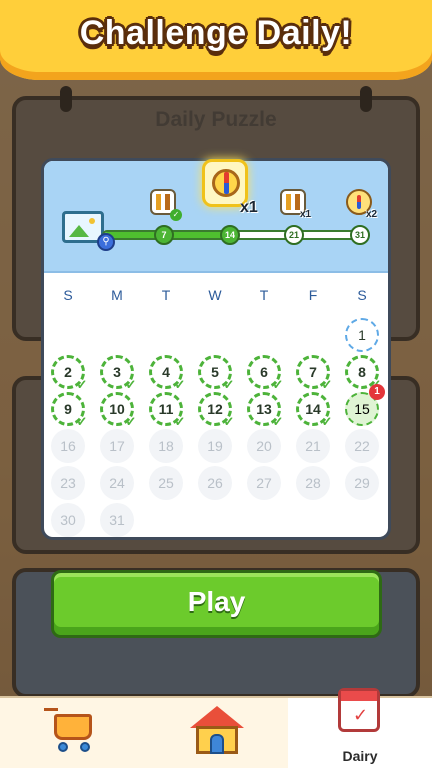 The width and height of the screenshot is (432, 768). I want to click on day-number: 22, so click(362, 446).